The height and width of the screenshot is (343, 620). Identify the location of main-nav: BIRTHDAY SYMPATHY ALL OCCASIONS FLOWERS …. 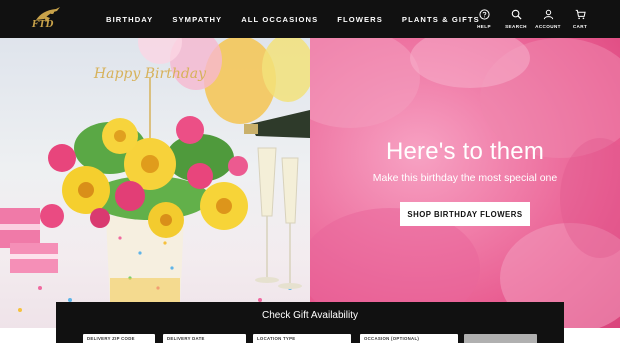
(302, 19).